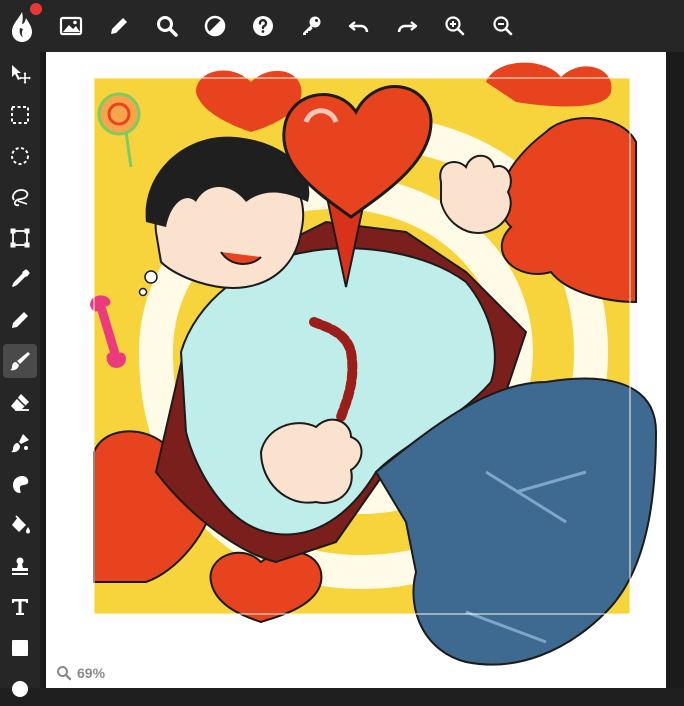 This screenshot has height=706, width=684. I want to click on undo-icon, so click(359, 26).